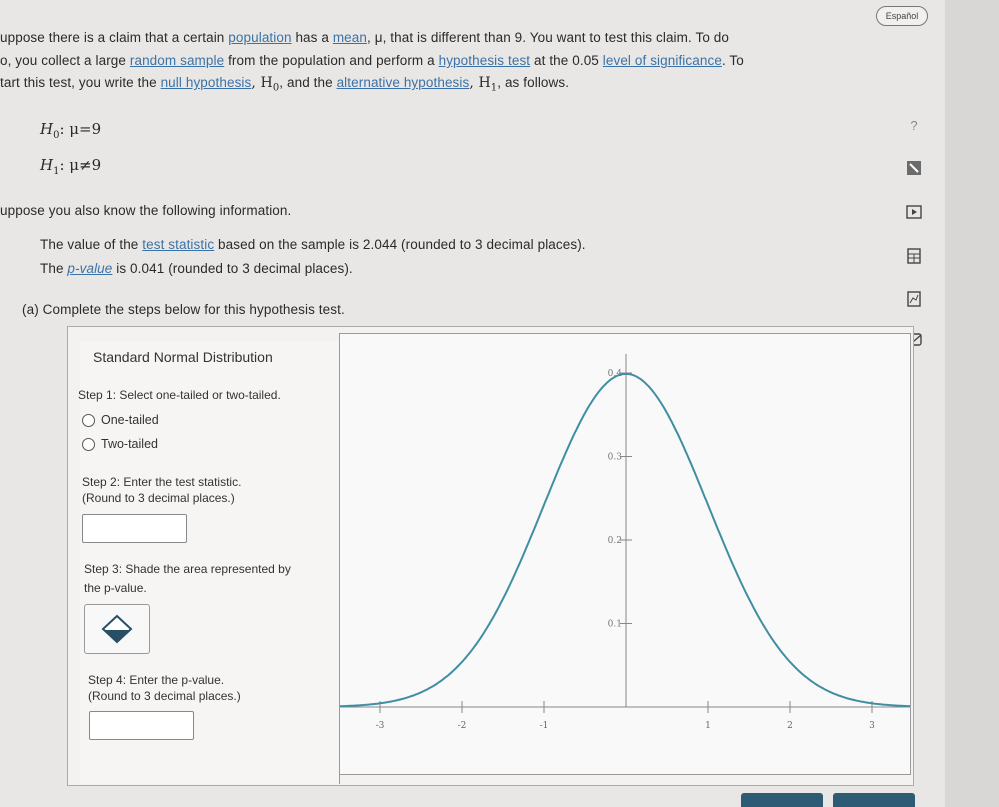 The width and height of the screenshot is (999, 807). Describe the element at coordinates (54, 268) in the screenshot. I see `info-text: The` at that location.